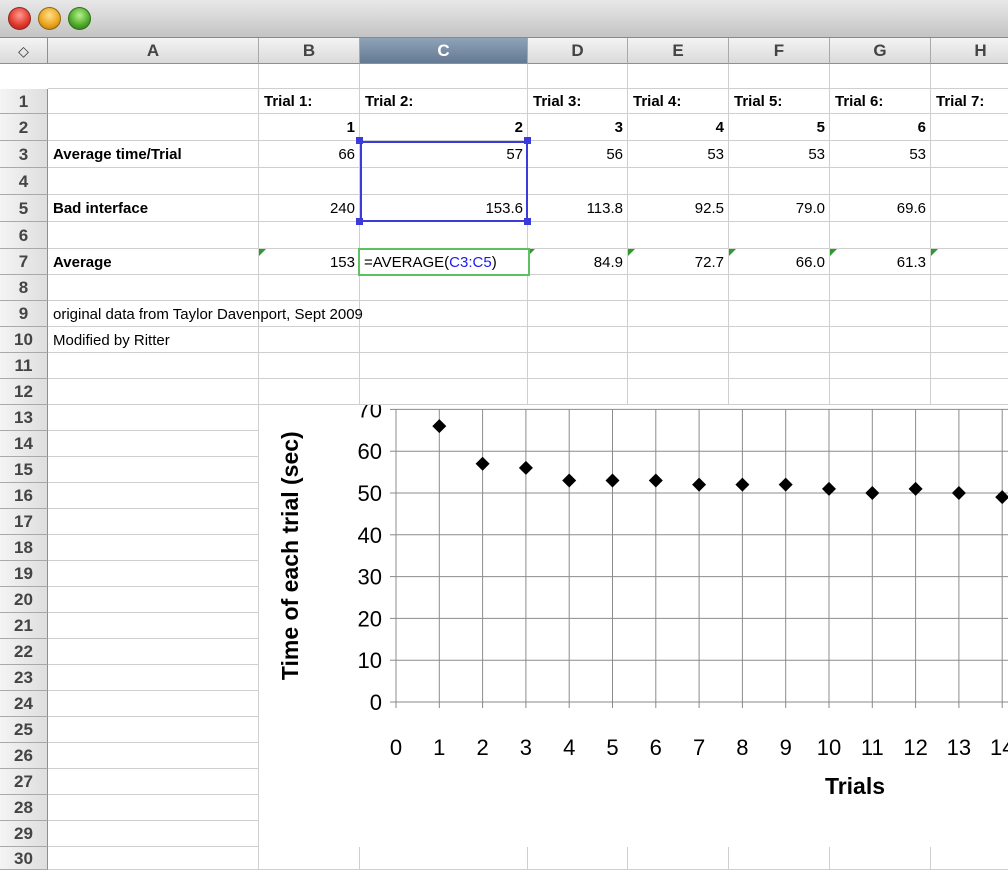 This screenshot has width=1008, height=870. What do you see at coordinates (786, 747) in the screenshot?
I see `x-tick-label: 9` at bounding box center [786, 747].